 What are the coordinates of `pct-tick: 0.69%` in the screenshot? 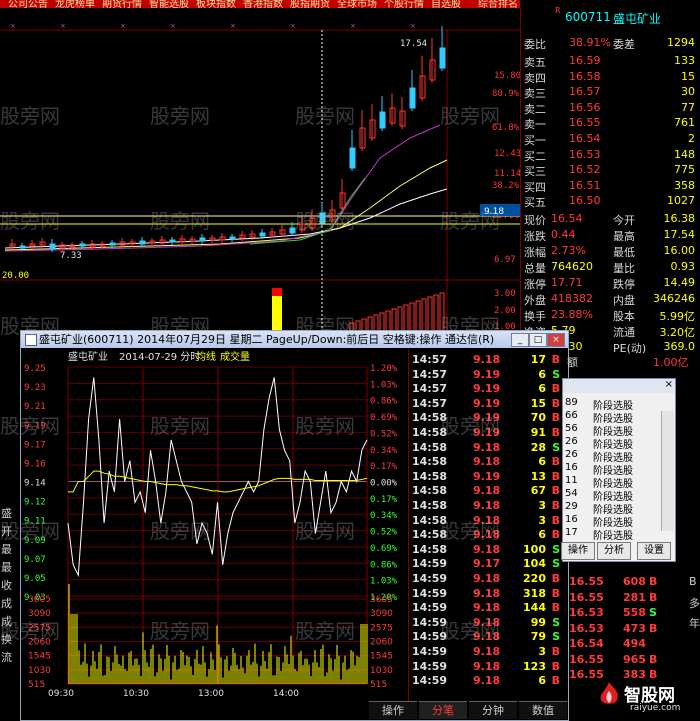 It's located at (384, 418).